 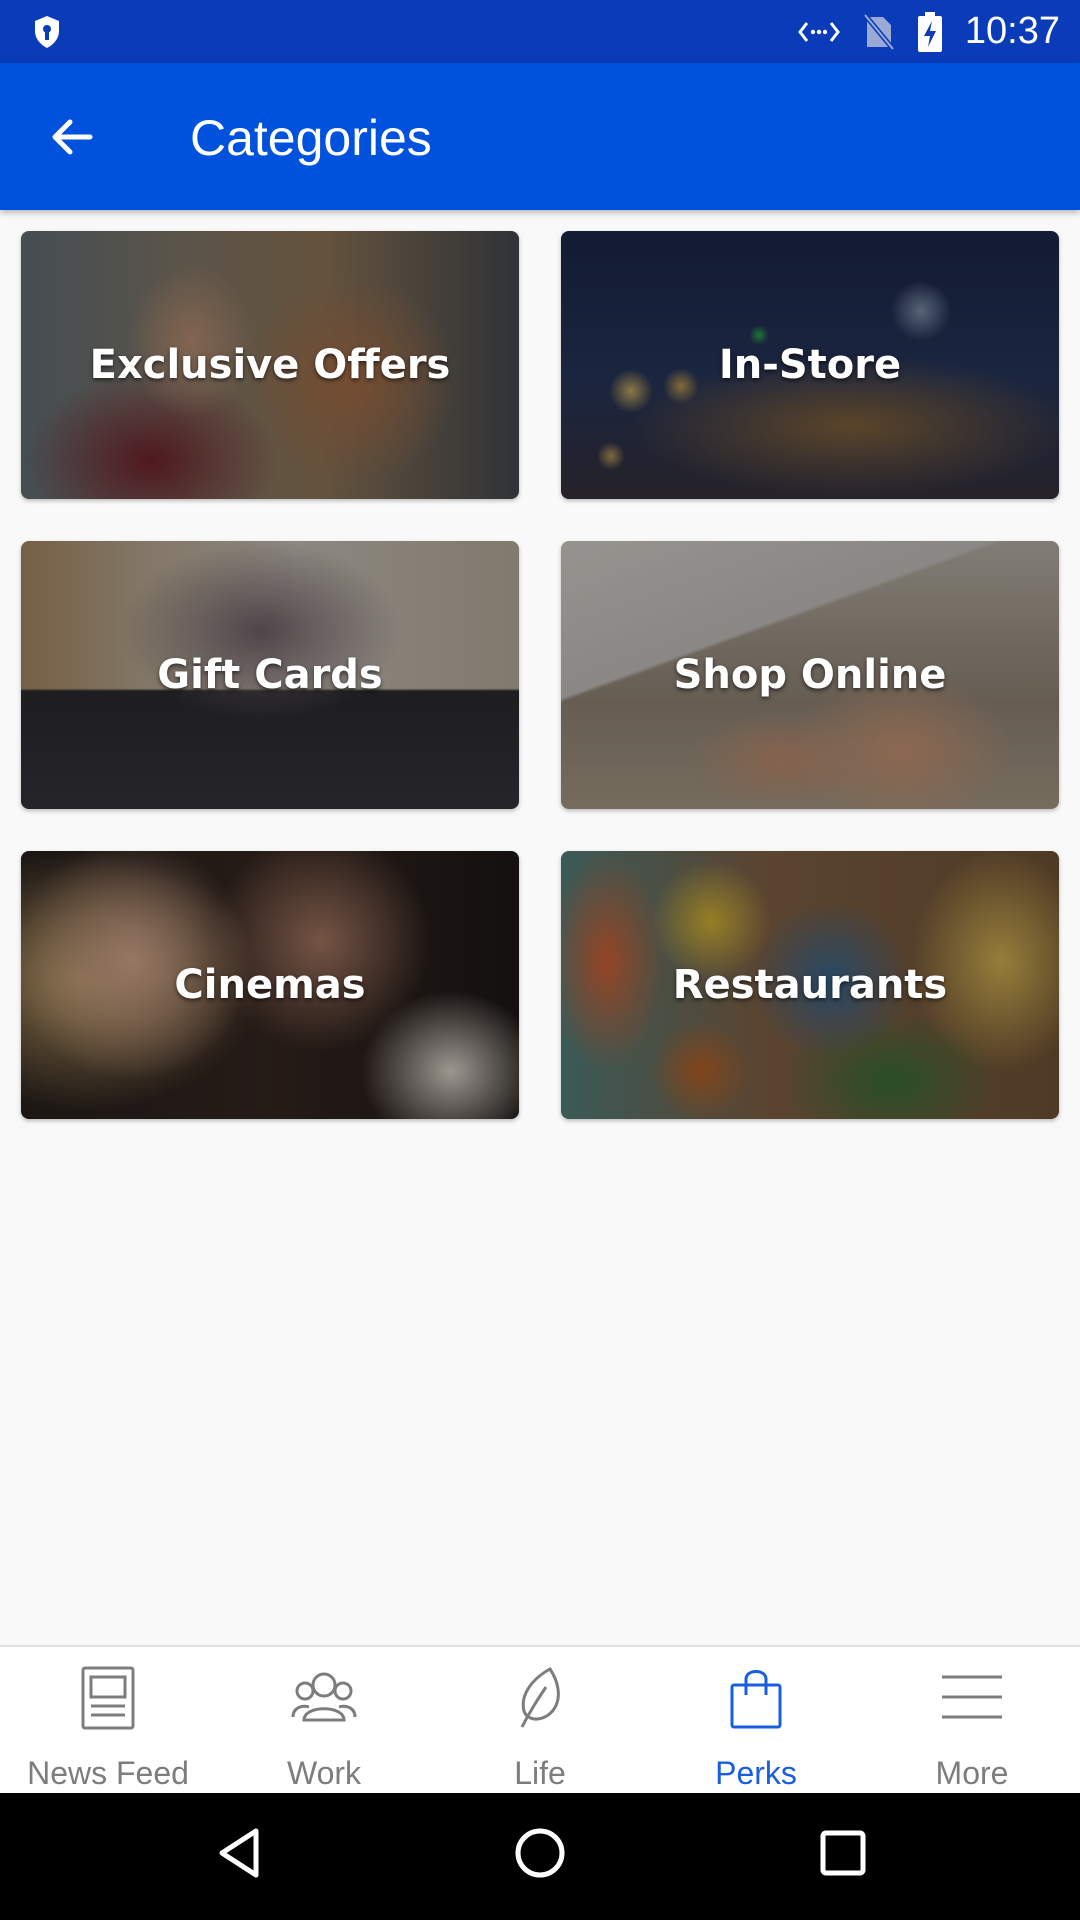 I want to click on system-navigation-bar, so click(x=540, y=1856).